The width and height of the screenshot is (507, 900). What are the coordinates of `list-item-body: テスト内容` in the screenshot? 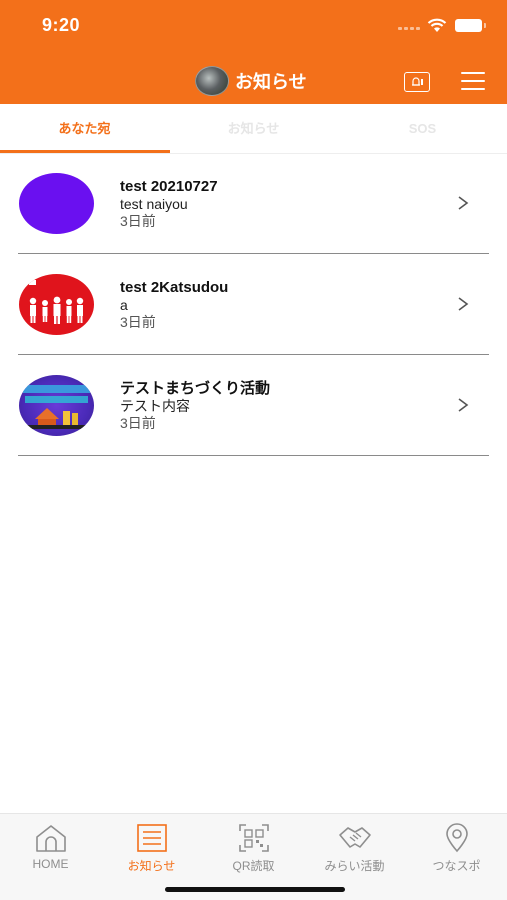 It's located at (155, 406).